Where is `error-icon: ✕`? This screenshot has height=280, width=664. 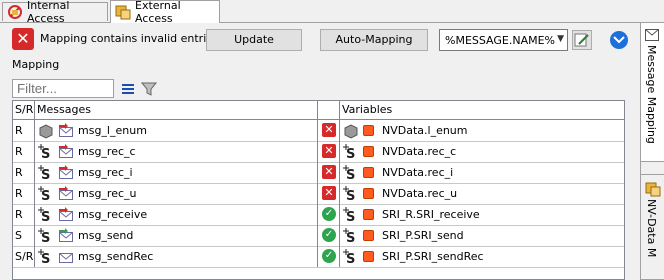
error-icon: ✕ is located at coordinates (23, 39).